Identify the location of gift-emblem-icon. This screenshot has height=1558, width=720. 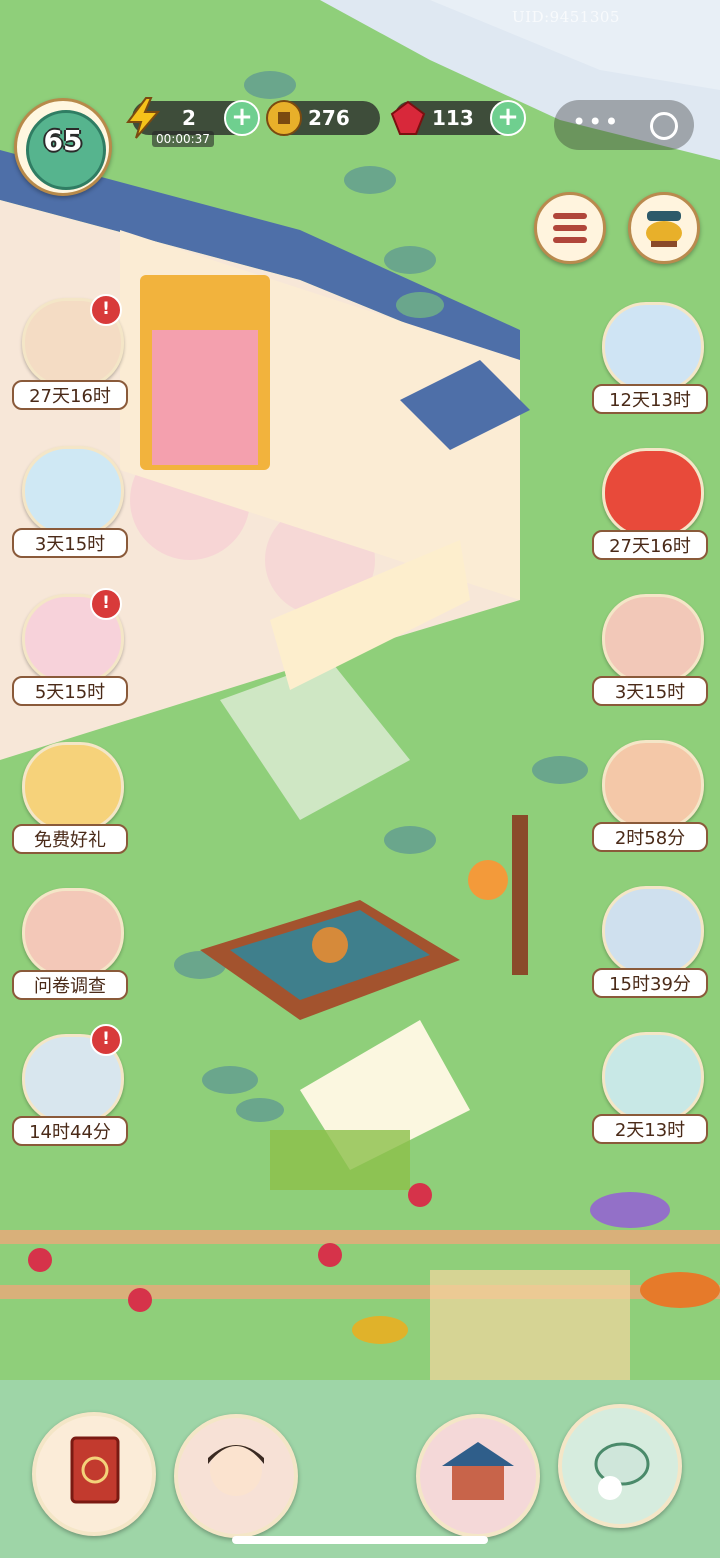
(73, 787).